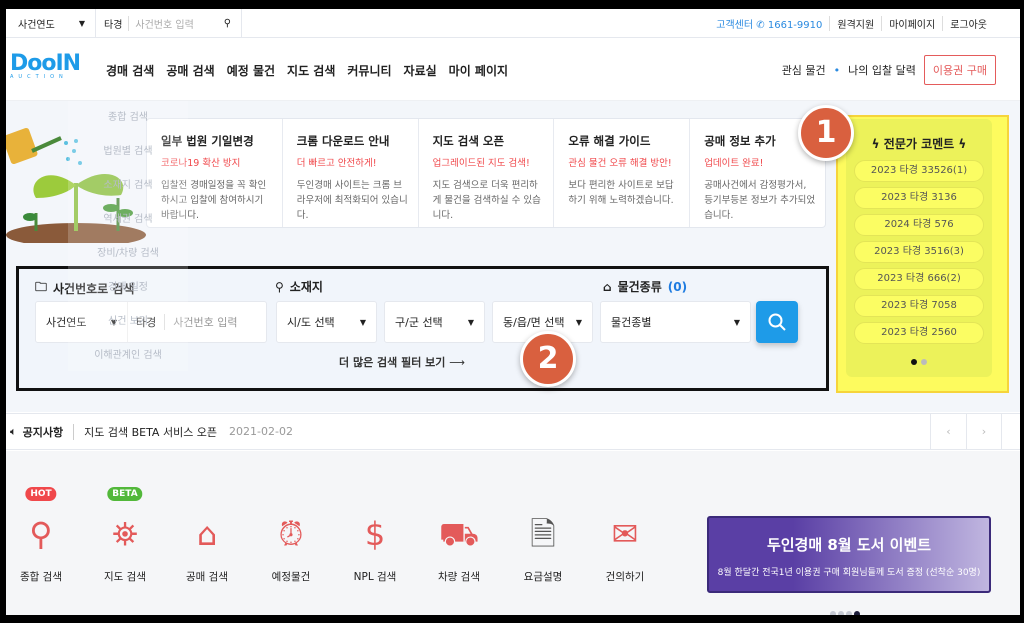 The image size is (1024, 623). I want to click on dong-value: 동/읍/면 선택, so click(534, 322).